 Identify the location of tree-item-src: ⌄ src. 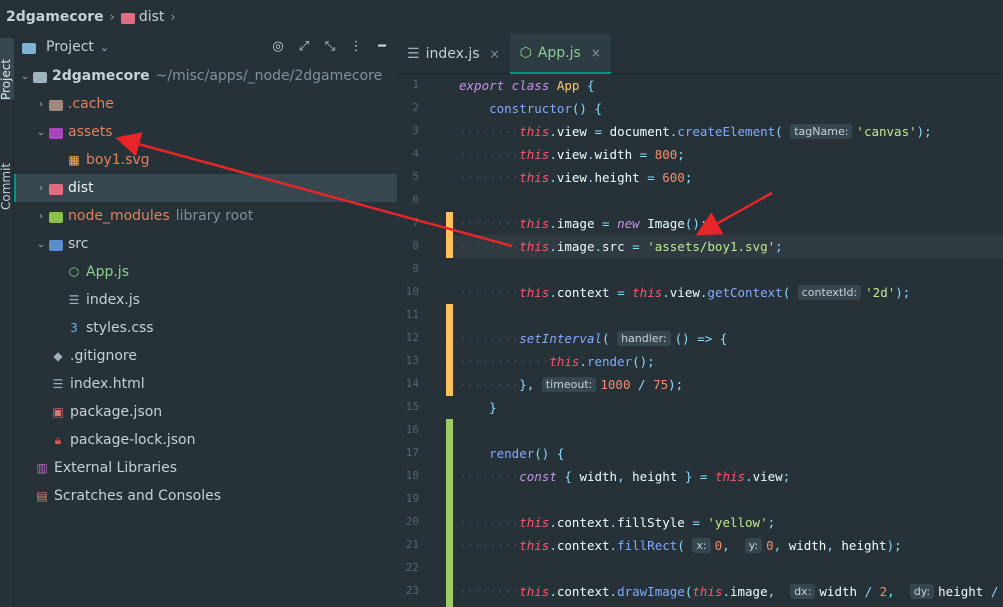
(205, 244).